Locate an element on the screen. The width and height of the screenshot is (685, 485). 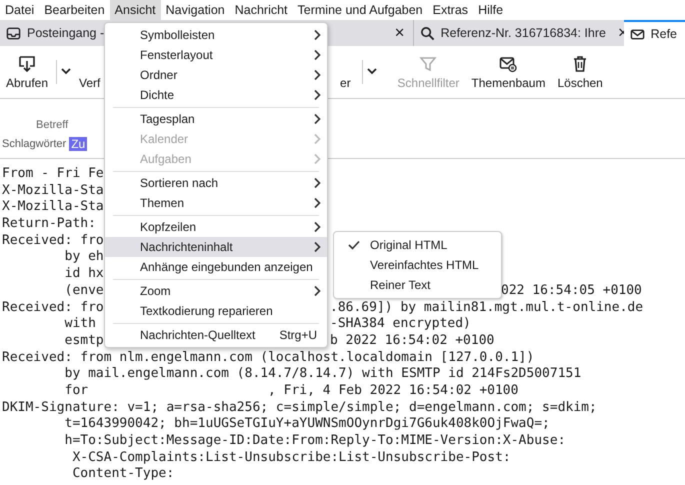
source-line: for is located at coordinates (76, 391).